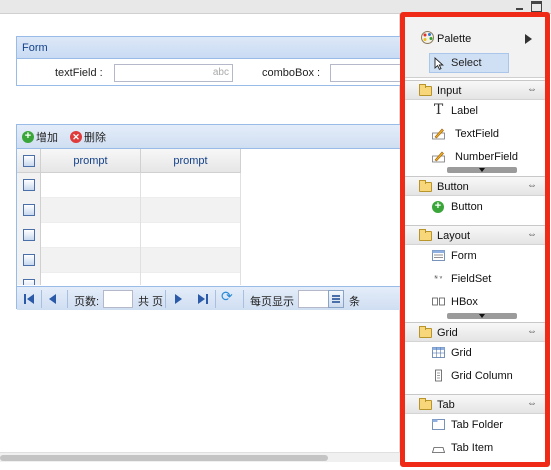 Image resolution: width=551 pixels, height=470 pixels. I want to click on column-header-prompt-1: prompt, so click(91, 161).